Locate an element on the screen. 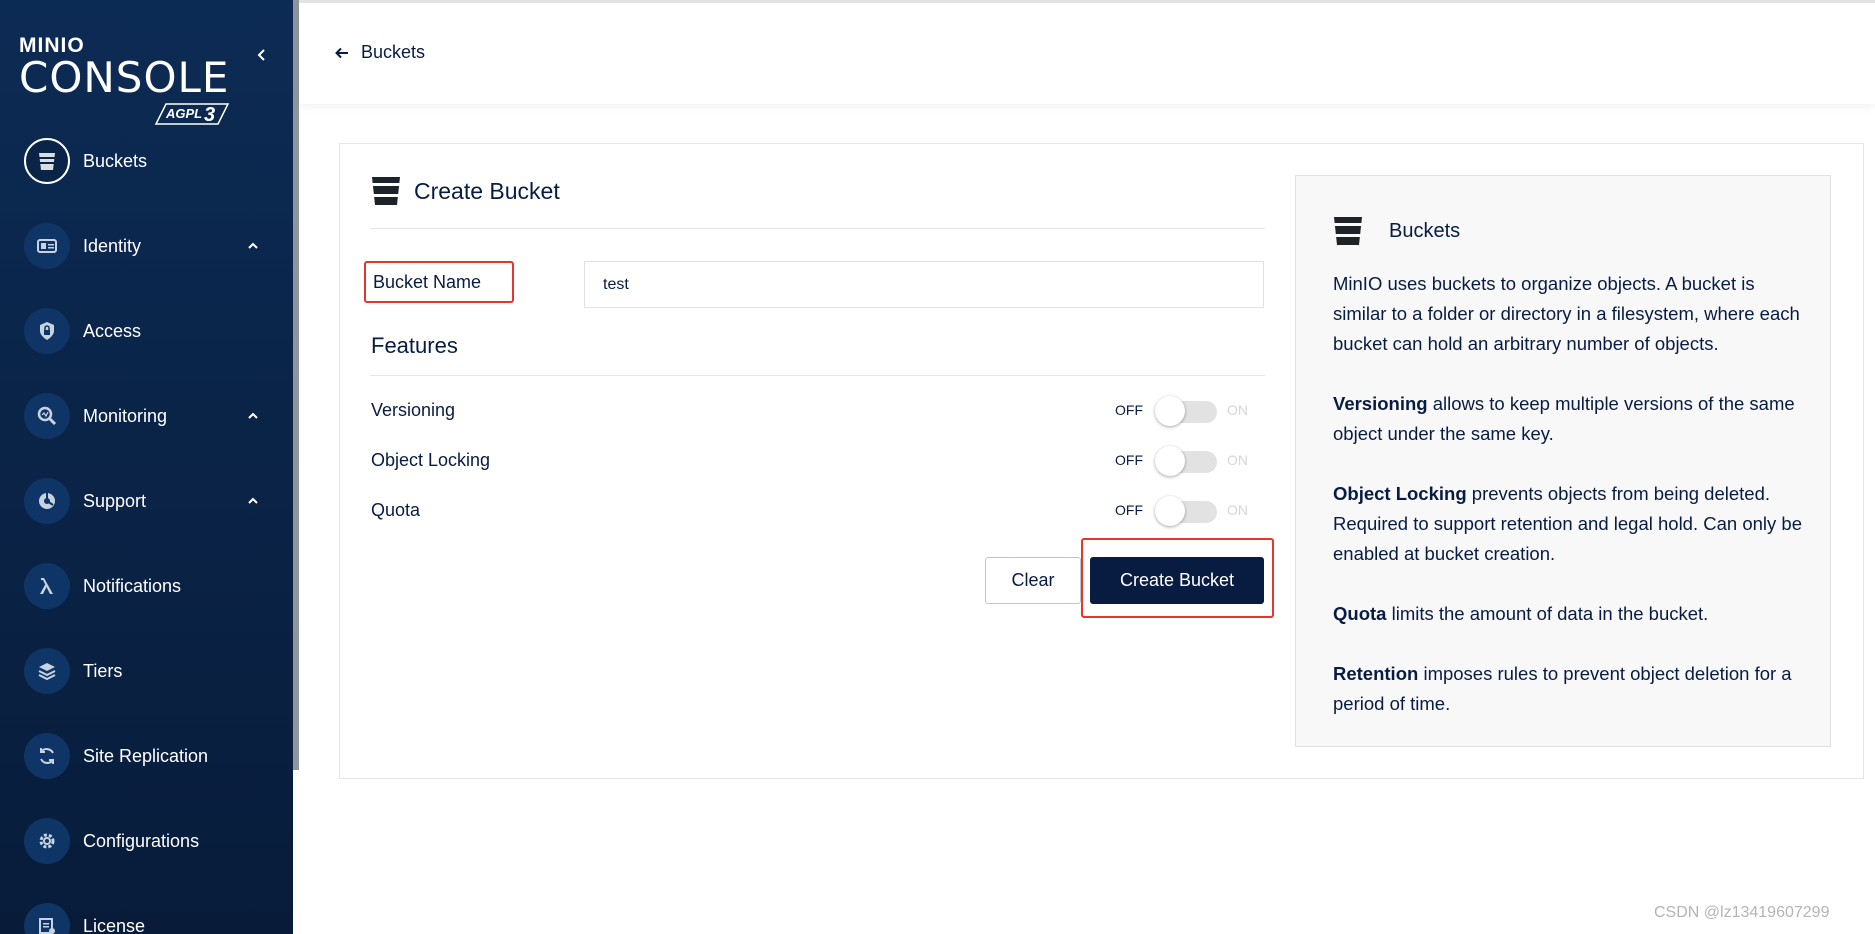  create-bucket-button: Create Bucket is located at coordinates (1177, 580).